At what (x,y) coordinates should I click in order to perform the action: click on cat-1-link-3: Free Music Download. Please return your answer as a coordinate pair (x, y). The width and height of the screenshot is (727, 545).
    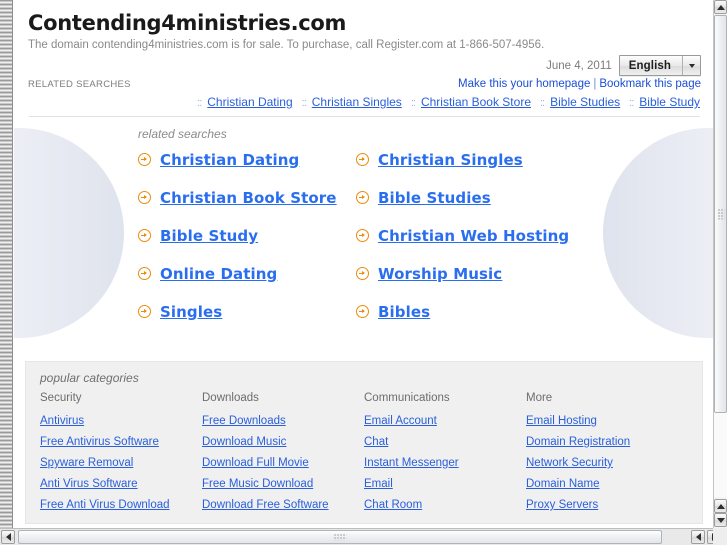
    Looking at the image, I should click on (257, 484).